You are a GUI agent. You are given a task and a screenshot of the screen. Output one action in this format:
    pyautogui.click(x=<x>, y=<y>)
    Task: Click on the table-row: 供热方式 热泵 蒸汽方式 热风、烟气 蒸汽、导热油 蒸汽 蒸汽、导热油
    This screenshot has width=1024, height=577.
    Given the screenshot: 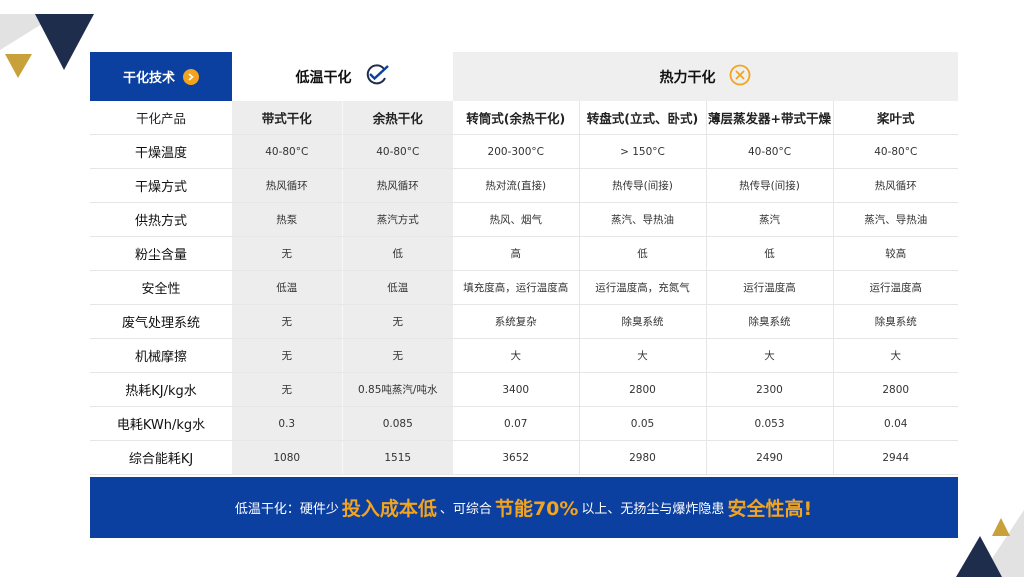 What is the action you would take?
    pyautogui.click(x=524, y=219)
    